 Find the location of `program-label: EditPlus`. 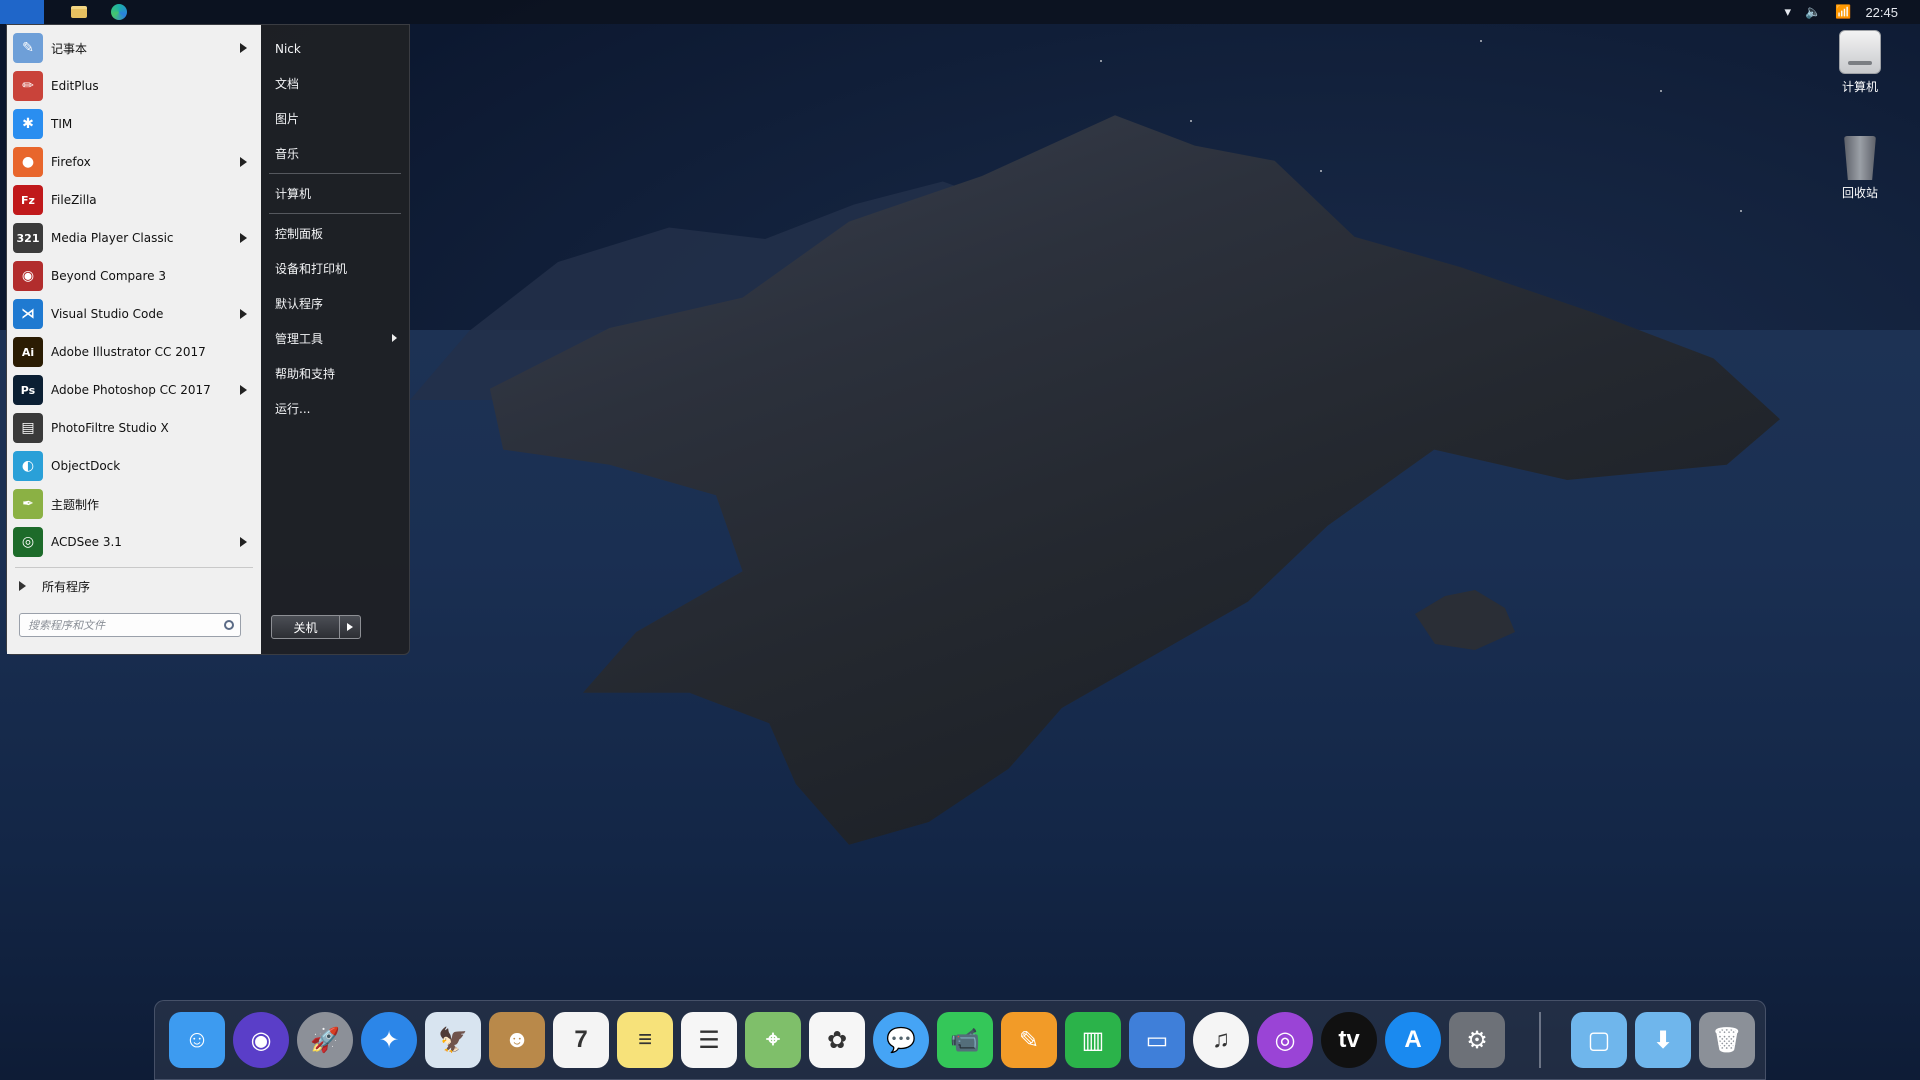

program-label: EditPlus is located at coordinates (75, 86).